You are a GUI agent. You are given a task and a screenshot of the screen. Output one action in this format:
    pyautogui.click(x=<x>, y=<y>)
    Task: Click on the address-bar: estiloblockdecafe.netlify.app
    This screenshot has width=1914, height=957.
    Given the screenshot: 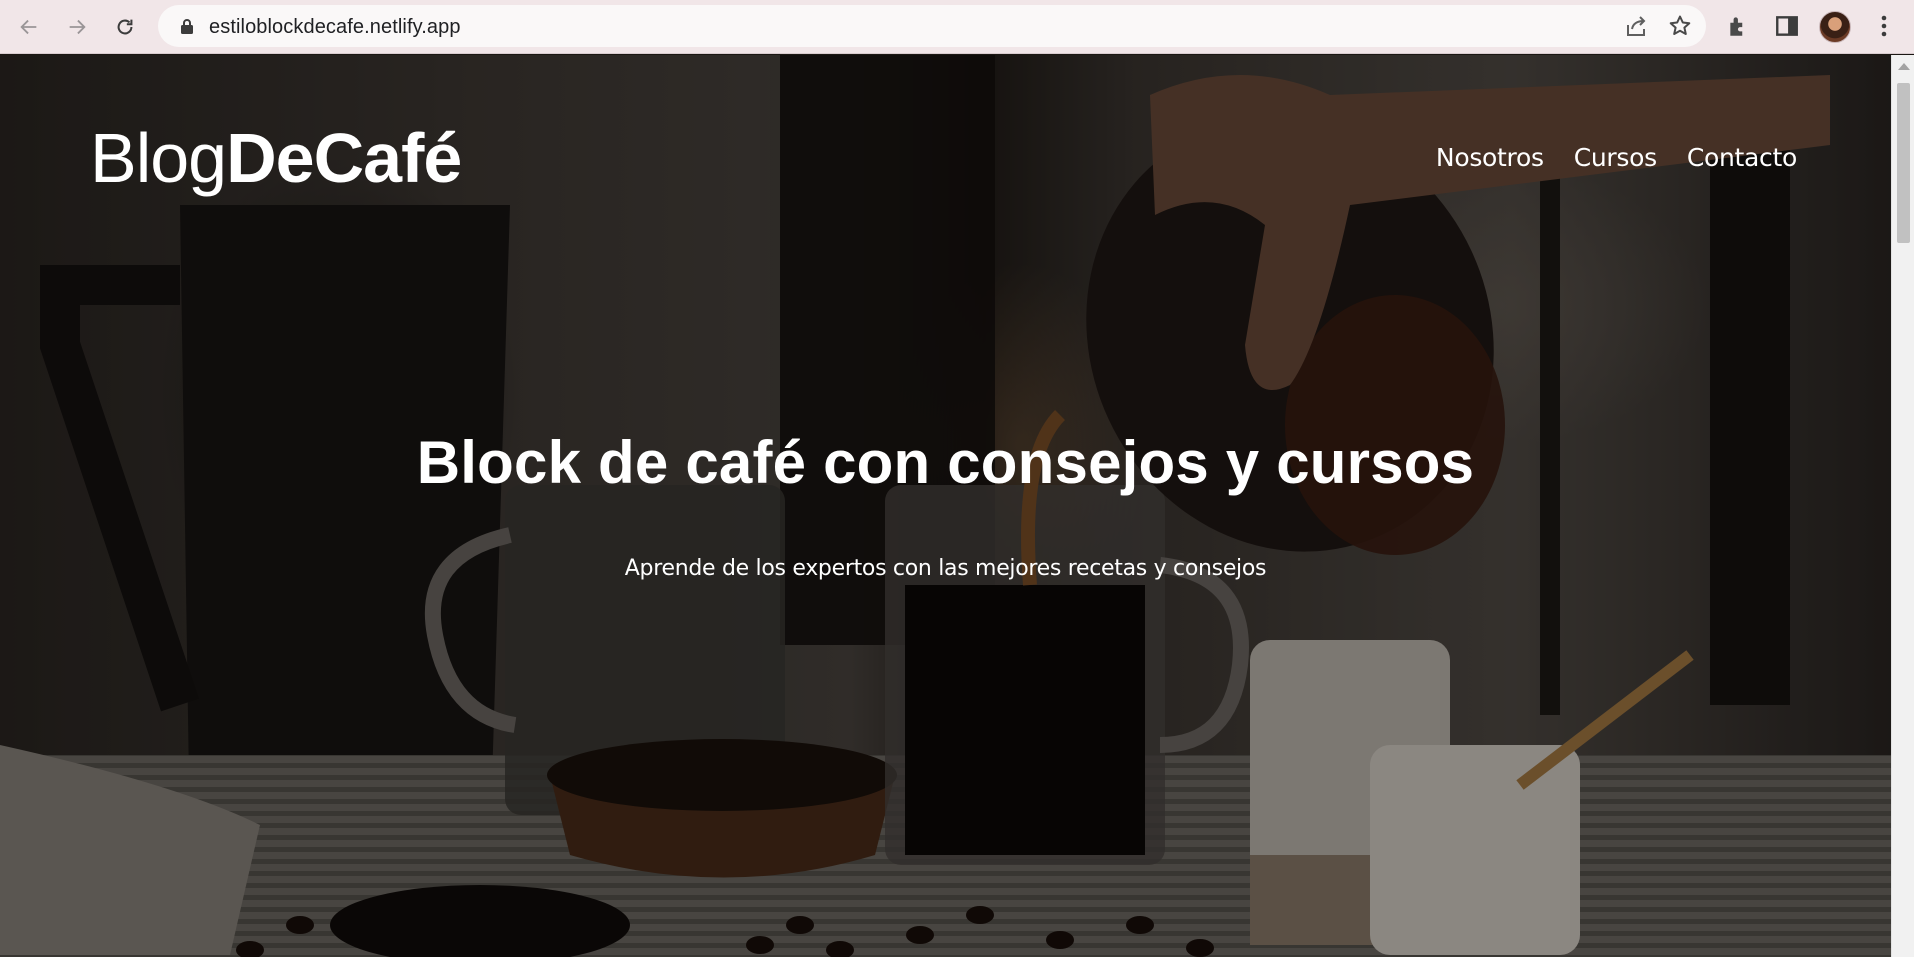 What is the action you would take?
    pyautogui.click(x=932, y=26)
    